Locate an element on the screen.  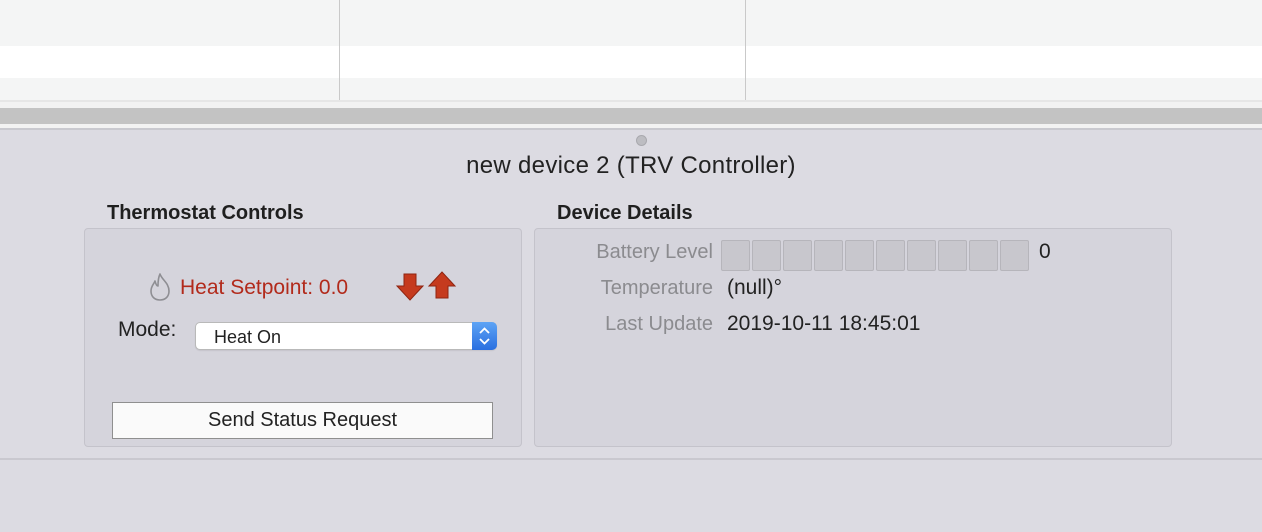
last-update-label: Last Update is located at coordinates (659, 324).